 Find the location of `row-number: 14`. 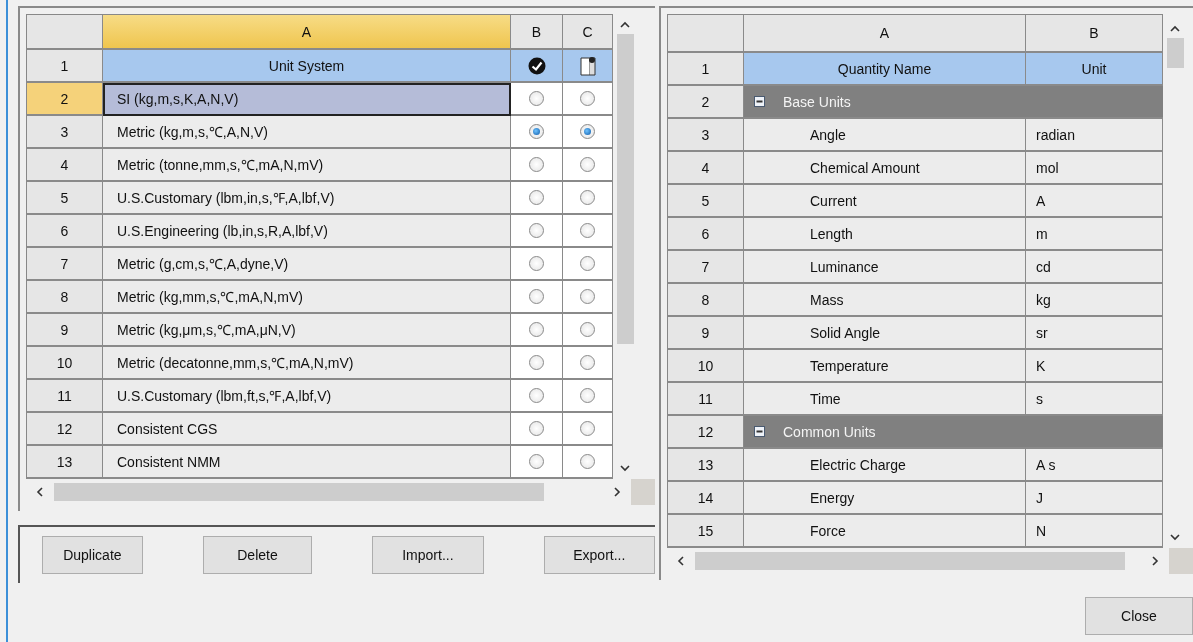

row-number: 14 is located at coordinates (706, 498).